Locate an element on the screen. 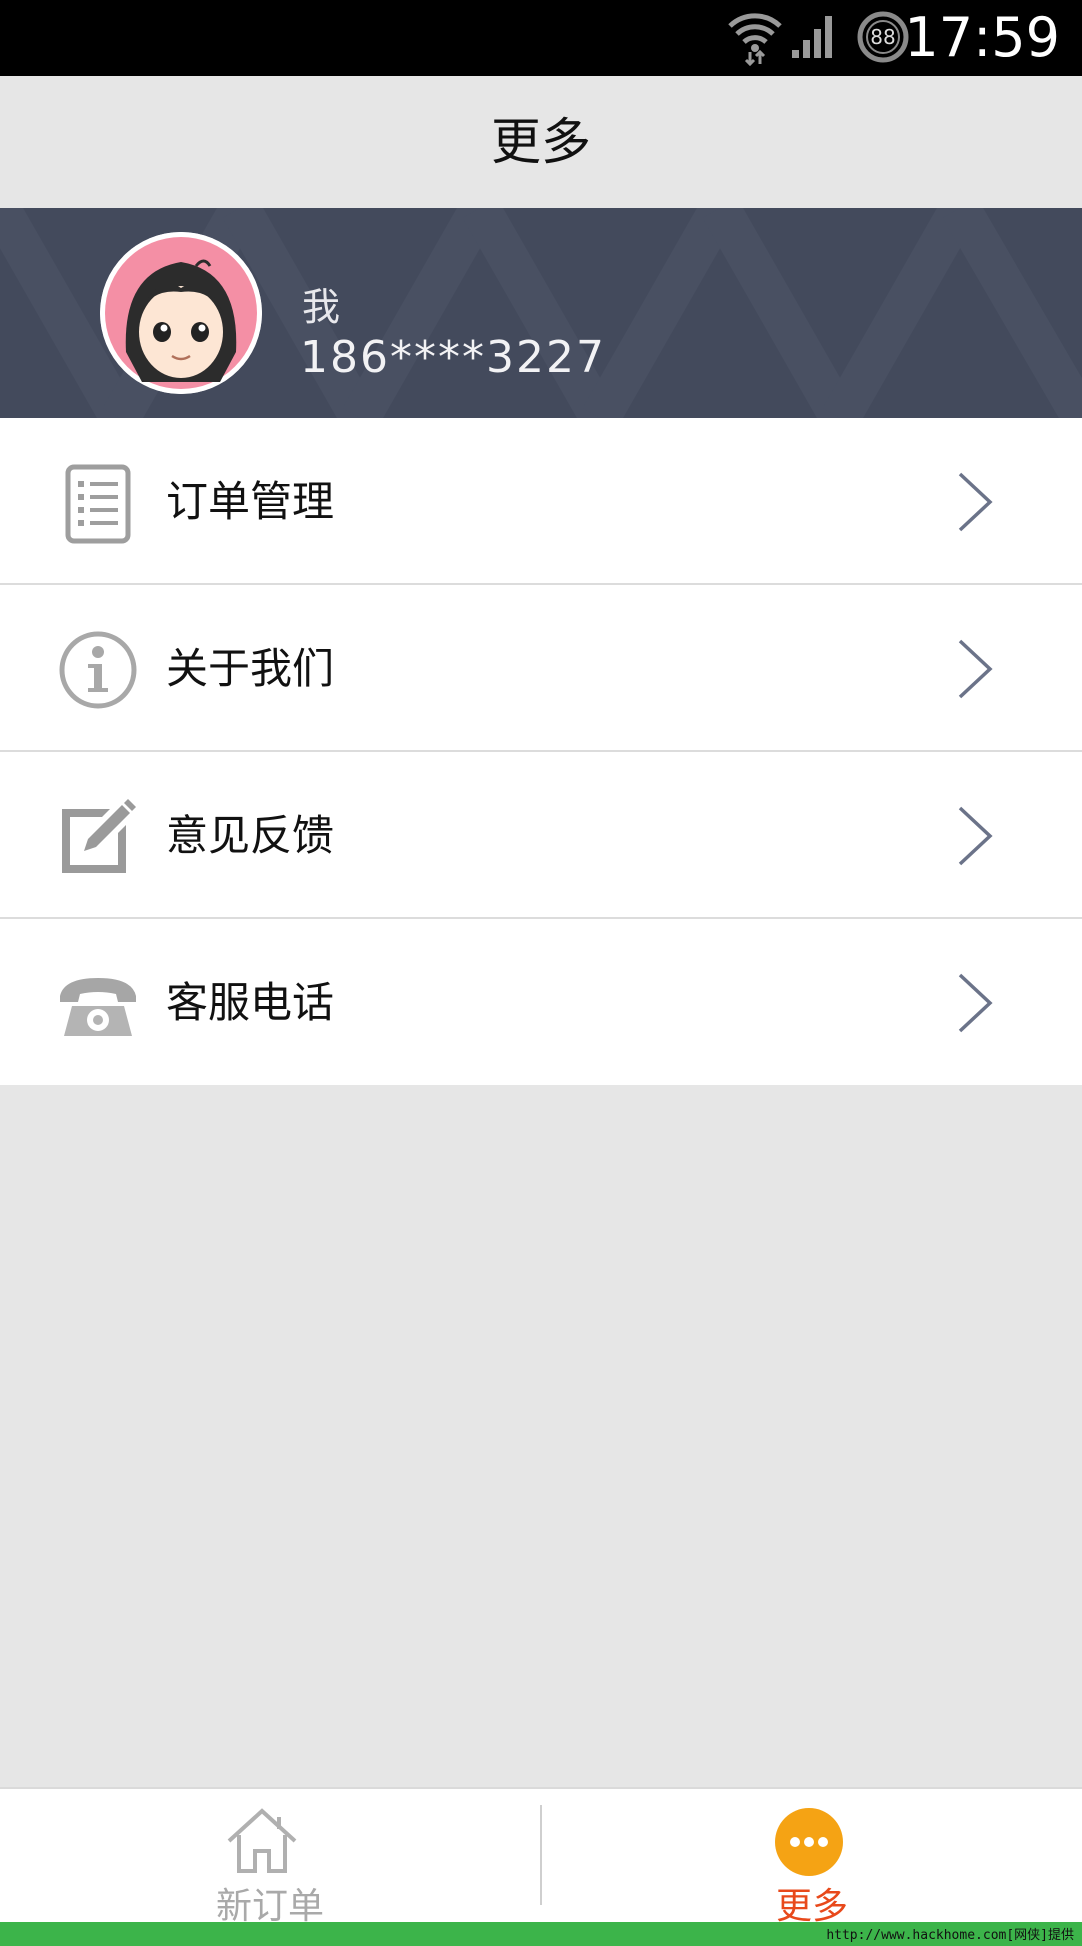  menu-item-feedback: 意见反馈 is located at coordinates (541, 835).